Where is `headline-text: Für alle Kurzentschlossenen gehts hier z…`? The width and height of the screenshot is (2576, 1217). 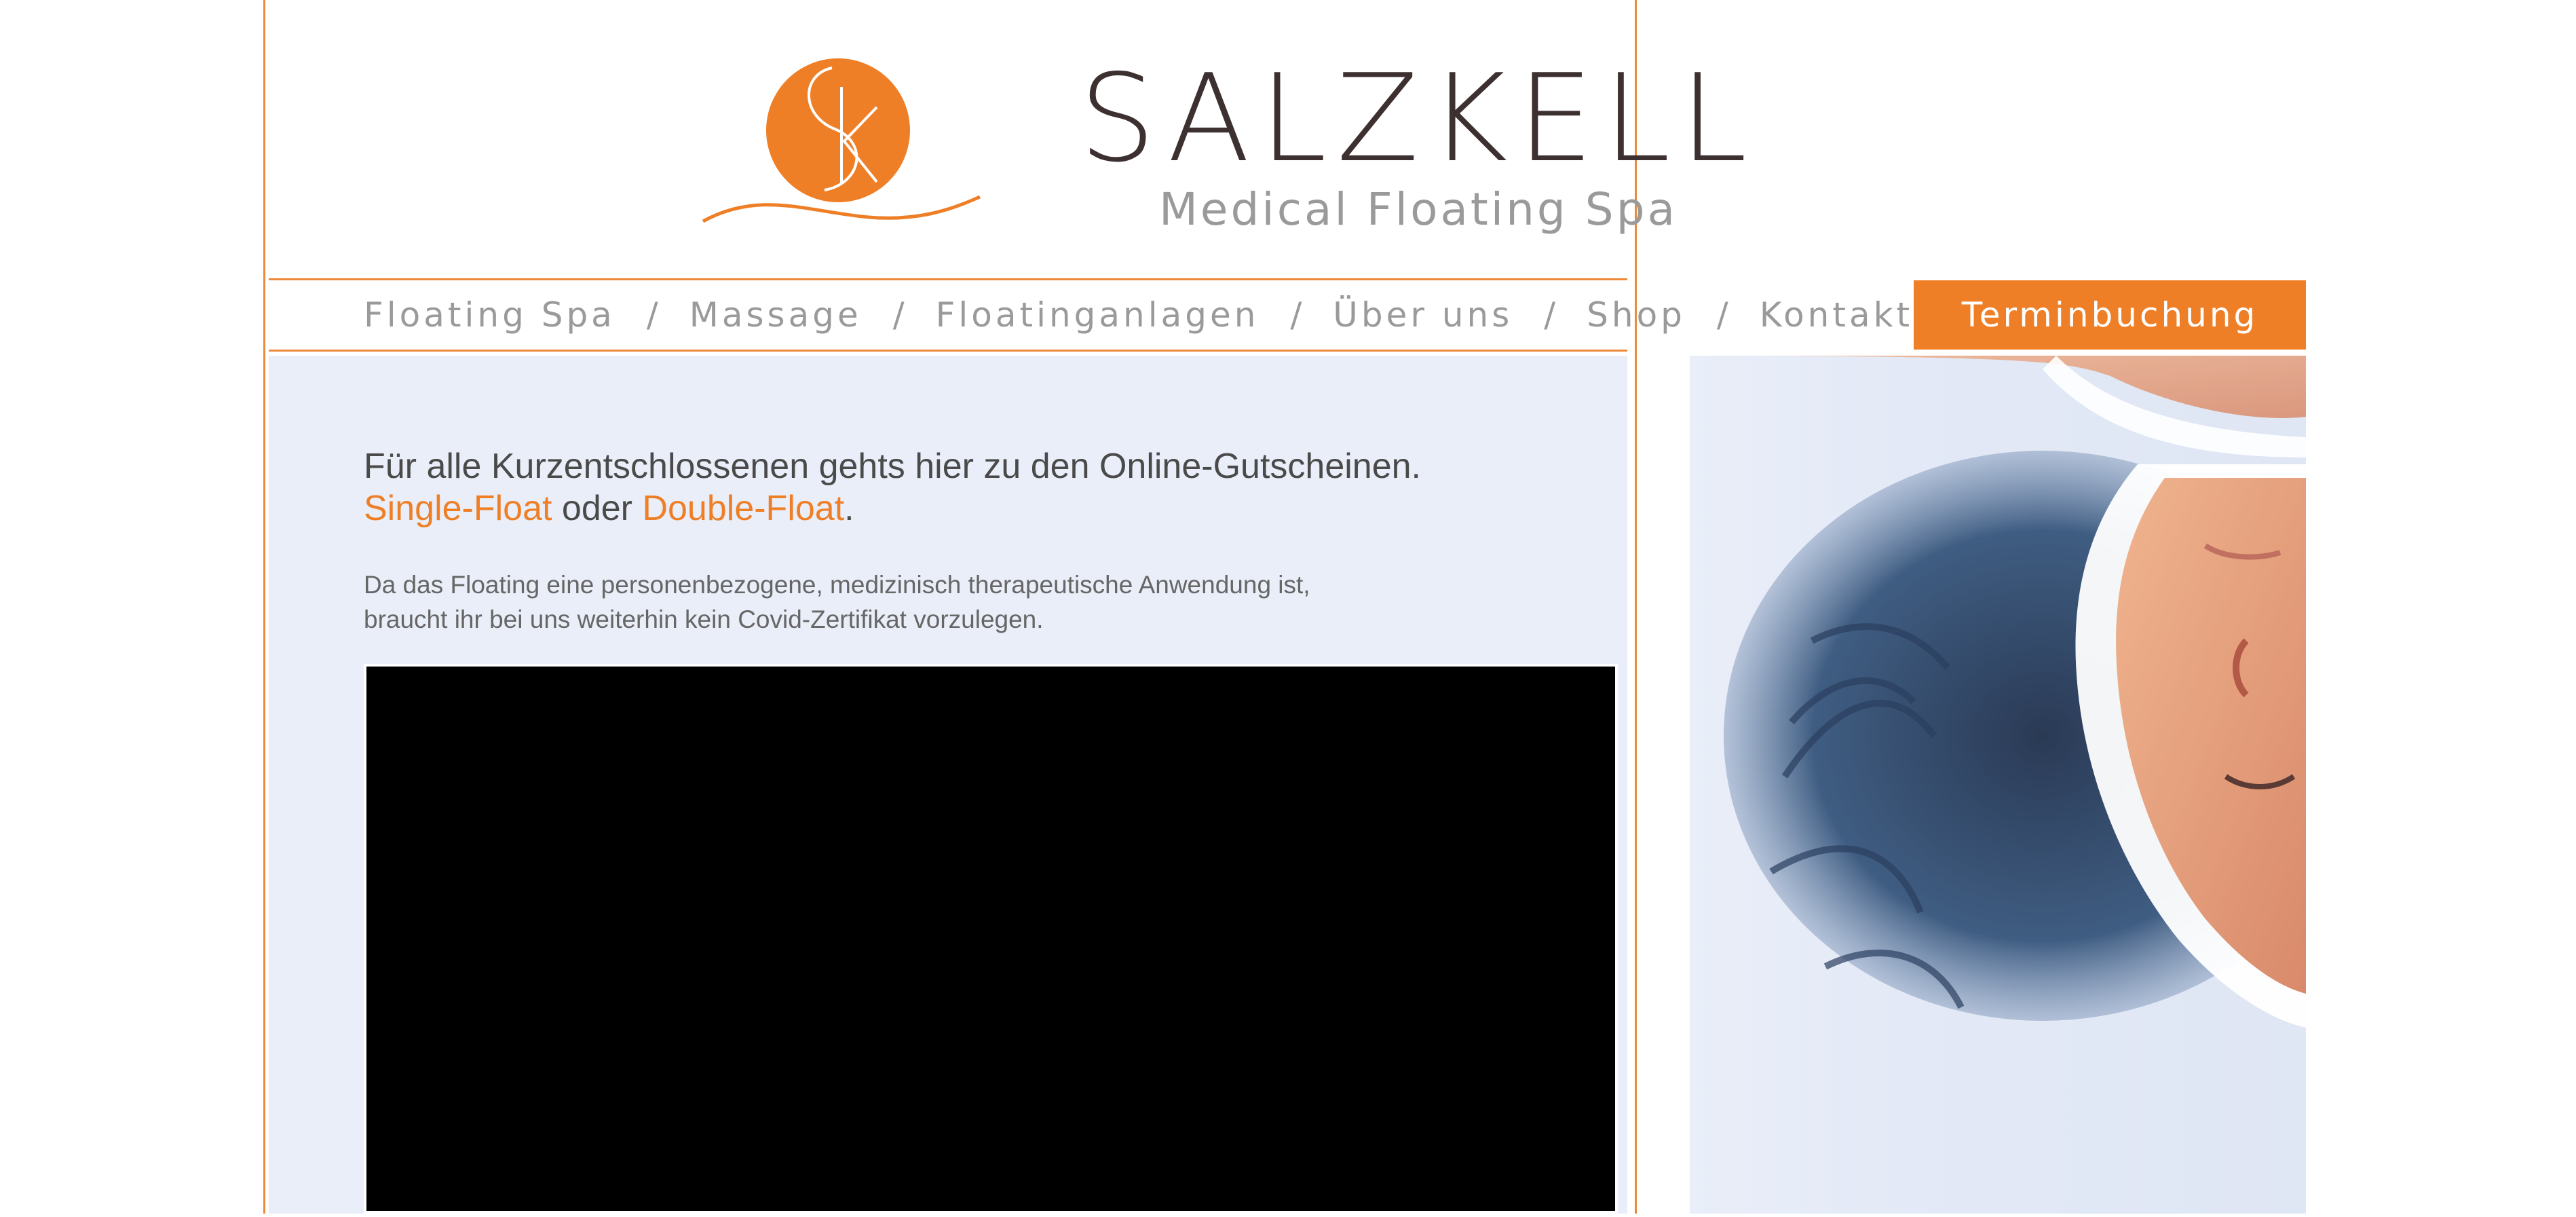 headline-text: Für alle Kurzentschlossenen gehts hier z… is located at coordinates (892, 466).